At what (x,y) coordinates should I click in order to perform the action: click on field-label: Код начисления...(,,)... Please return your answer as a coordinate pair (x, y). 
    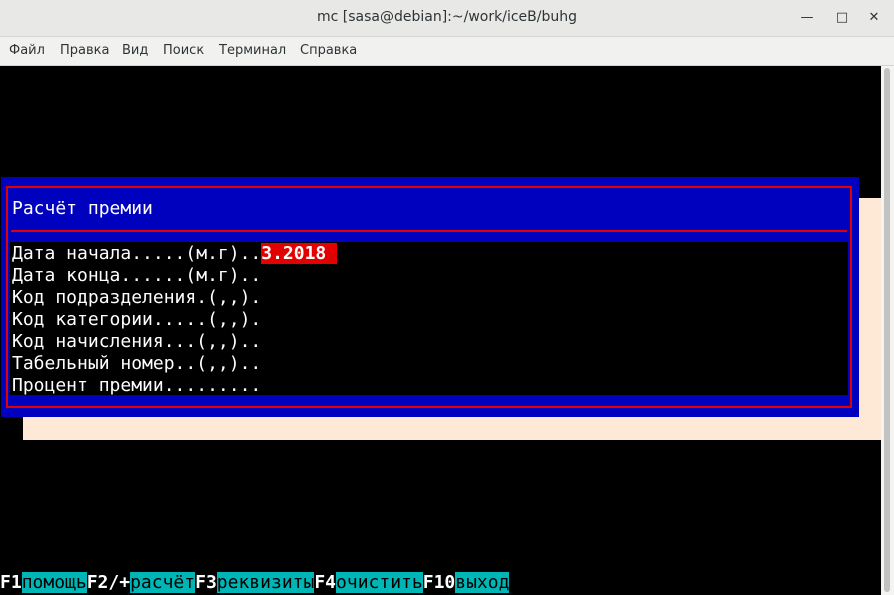
    Looking at the image, I should click on (137, 341).